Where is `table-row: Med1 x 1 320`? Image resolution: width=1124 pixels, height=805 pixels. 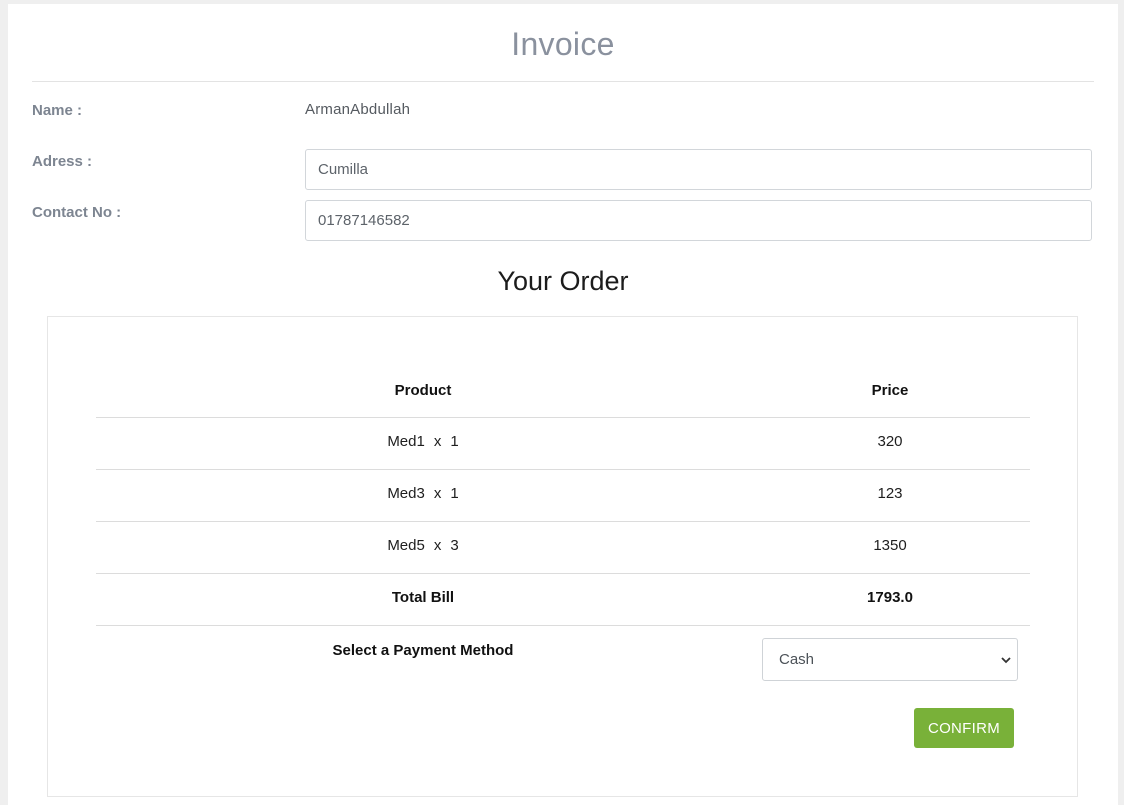
table-row: Med1 x 1 320 is located at coordinates (563, 444).